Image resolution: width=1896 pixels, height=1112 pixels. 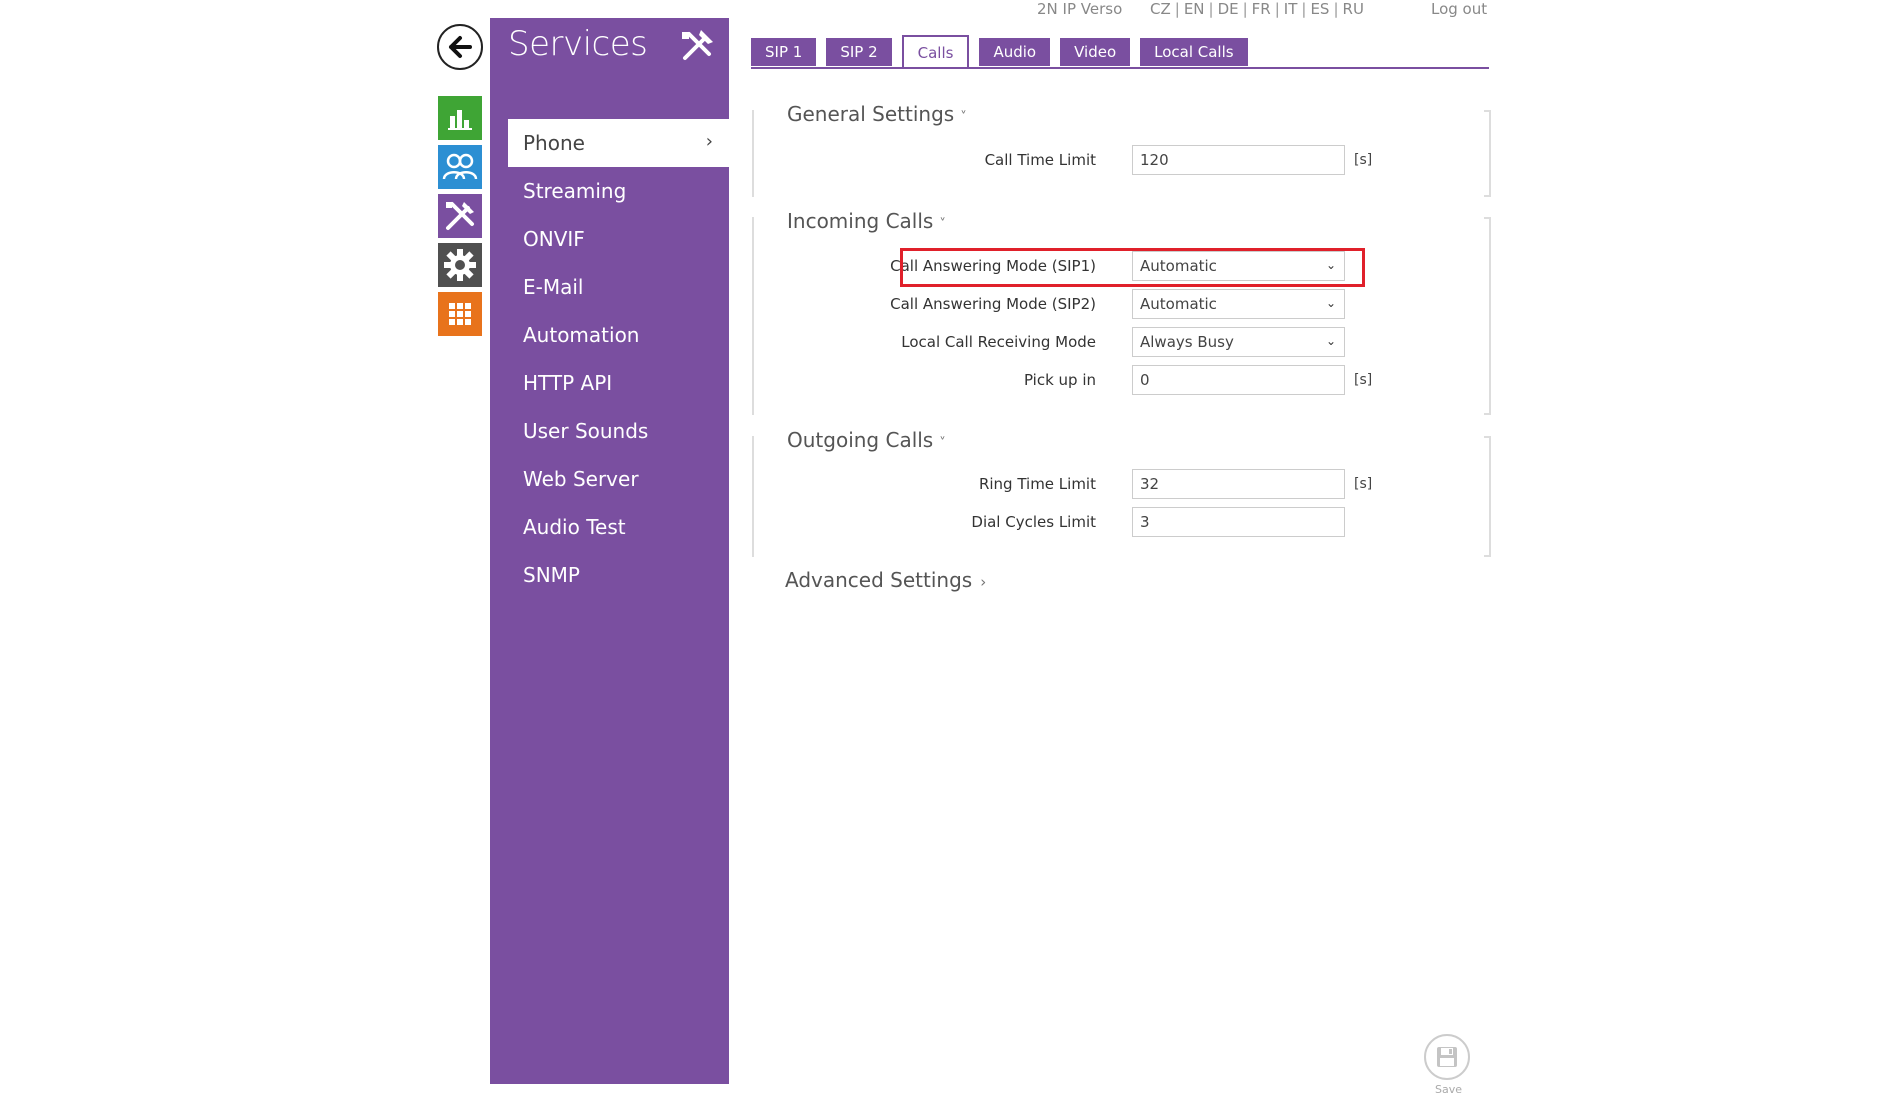 I want to click on sidebar-item-snmp: SNMP, so click(x=618, y=575).